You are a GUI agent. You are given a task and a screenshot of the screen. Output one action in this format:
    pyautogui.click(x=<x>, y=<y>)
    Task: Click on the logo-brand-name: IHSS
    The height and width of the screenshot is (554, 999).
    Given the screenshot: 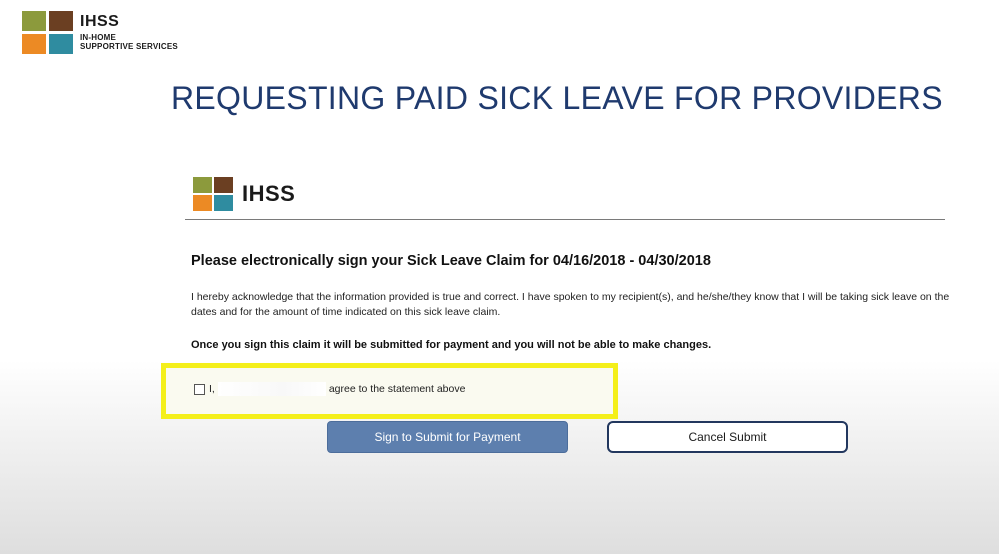 What is the action you would take?
    pyautogui.click(x=100, y=21)
    